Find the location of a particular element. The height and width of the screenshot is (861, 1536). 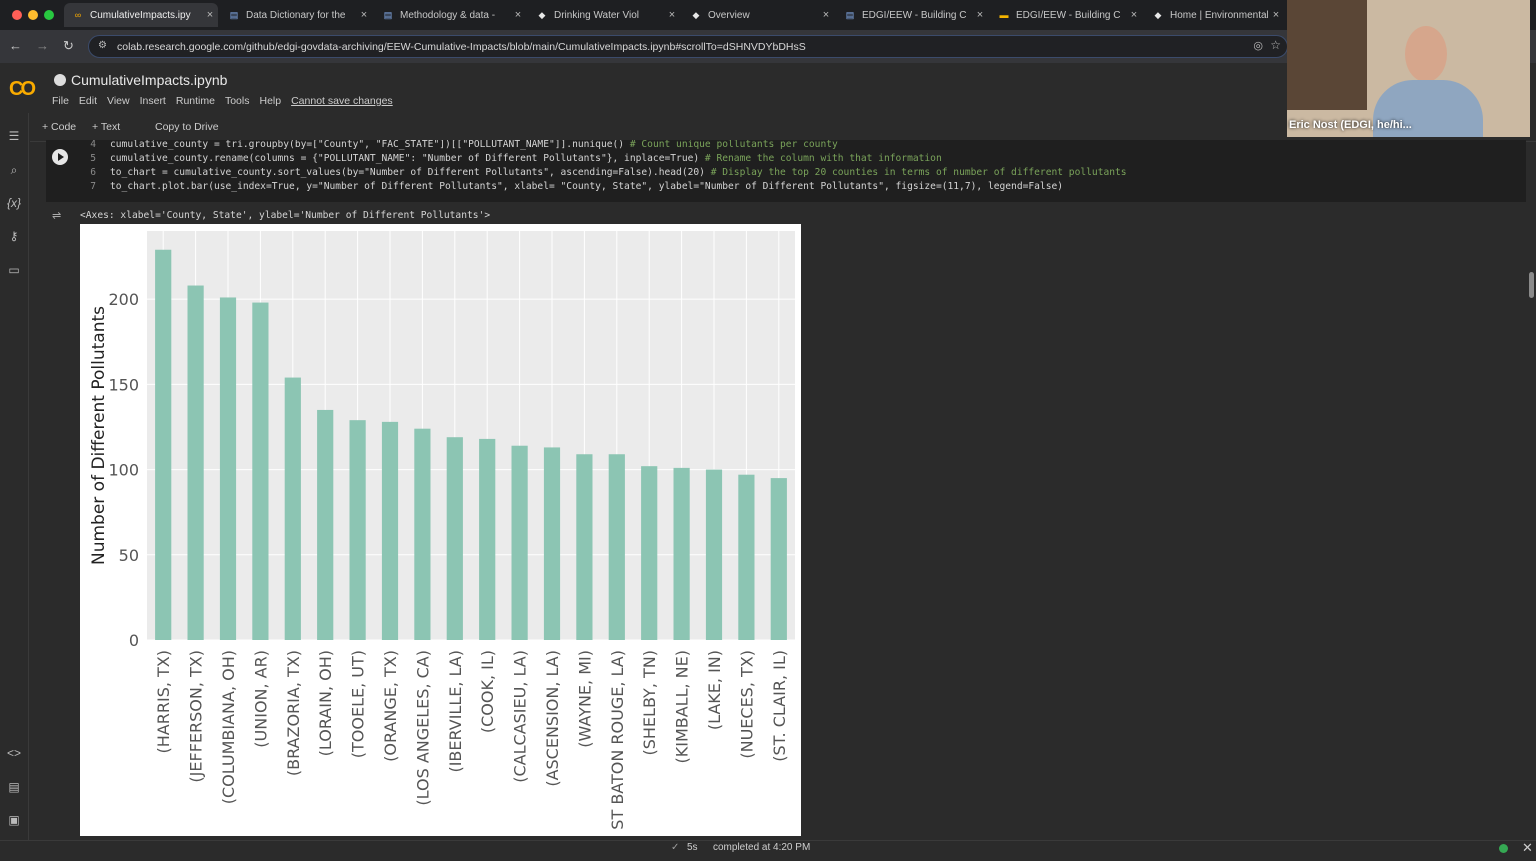

x-tick-label: (HARRIS, TX) is located at coordinates (163, 701).